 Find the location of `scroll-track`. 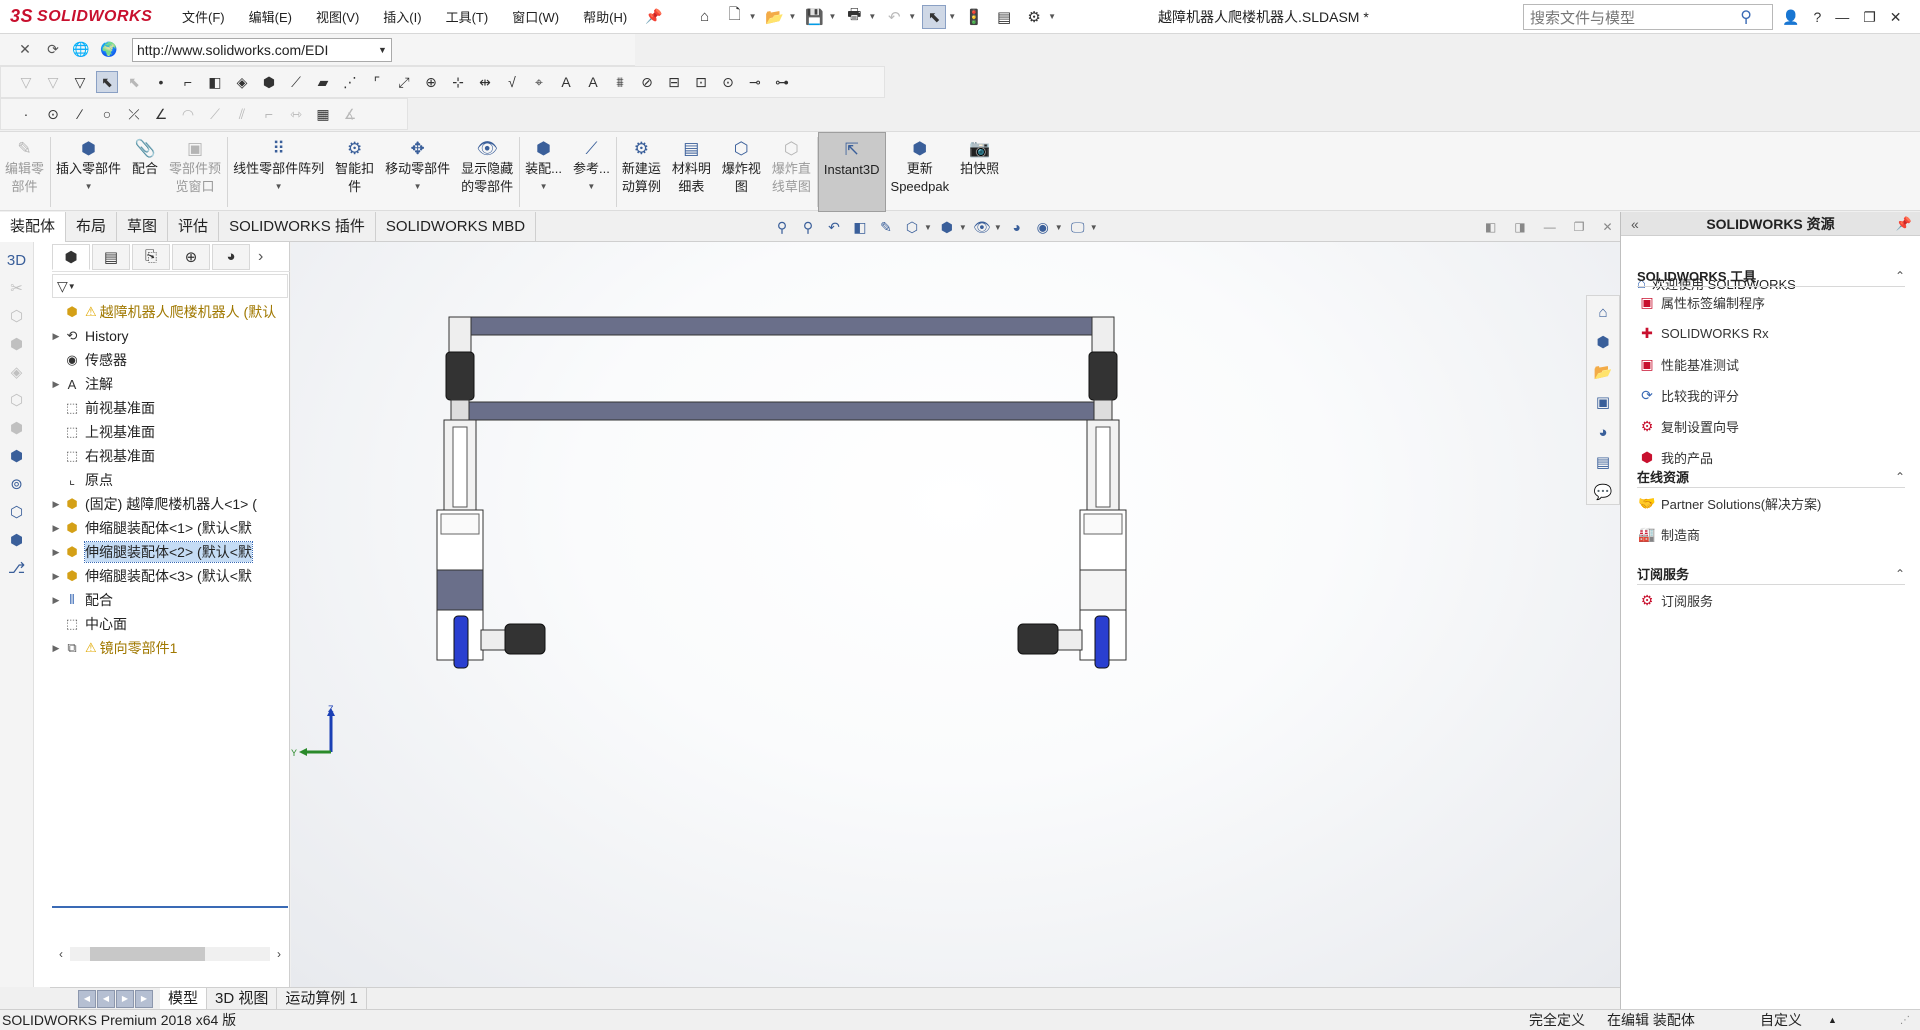

scroll-track is located at coordinates (170, 954).